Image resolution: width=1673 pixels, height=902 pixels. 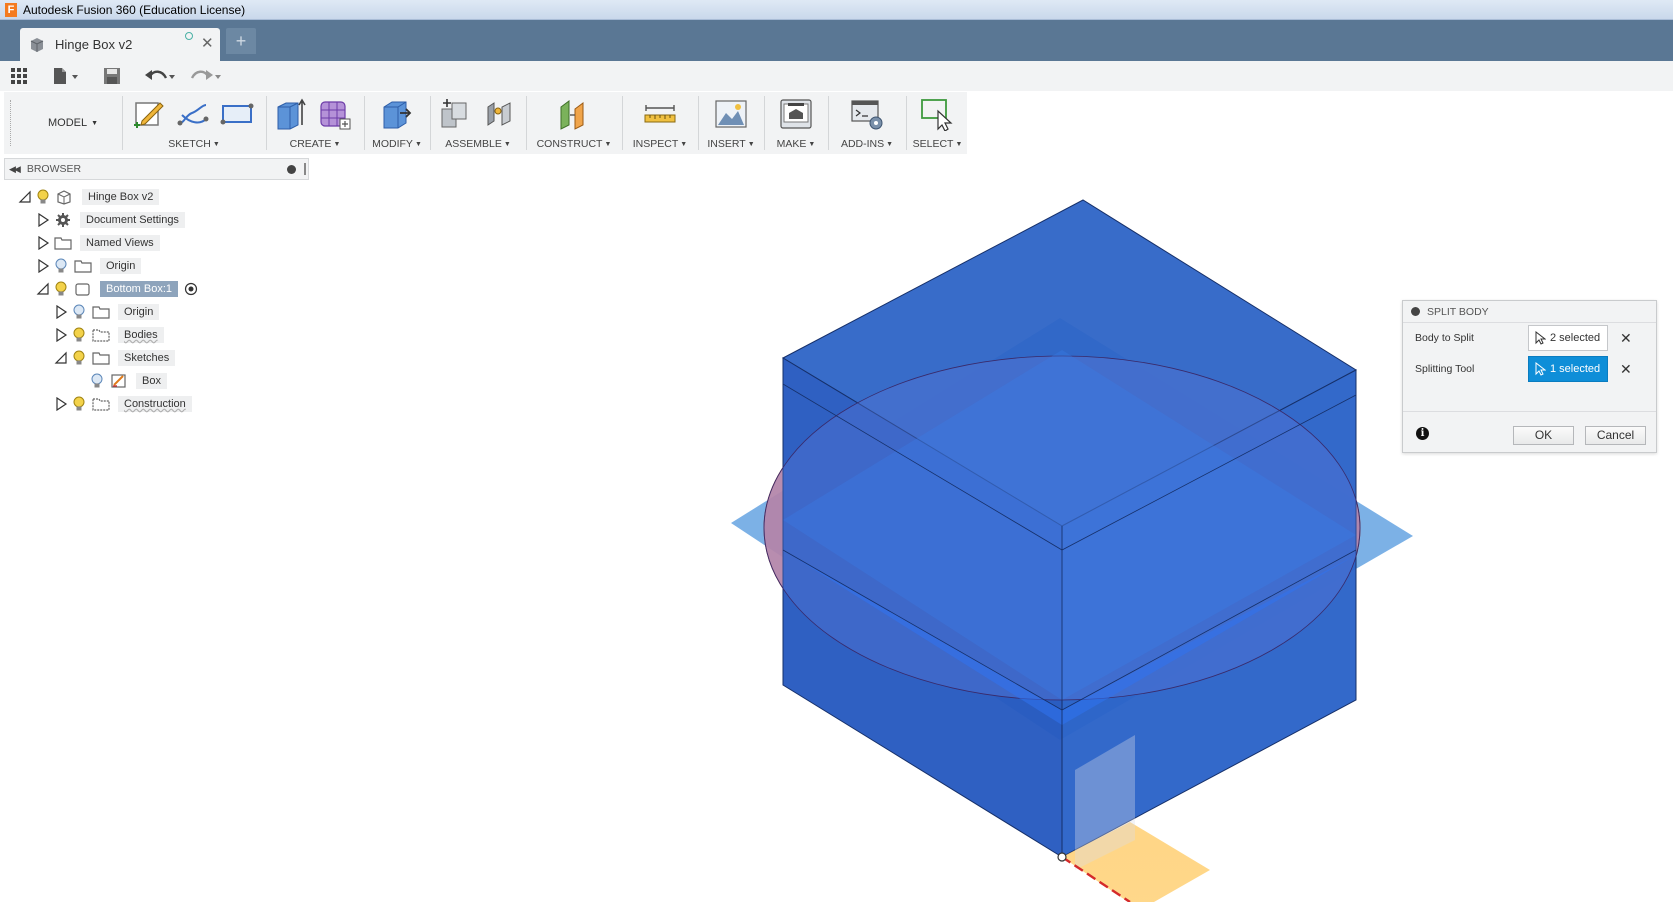 I want to click on tree-node-label: Document Settings, so click(x=132, y=220).